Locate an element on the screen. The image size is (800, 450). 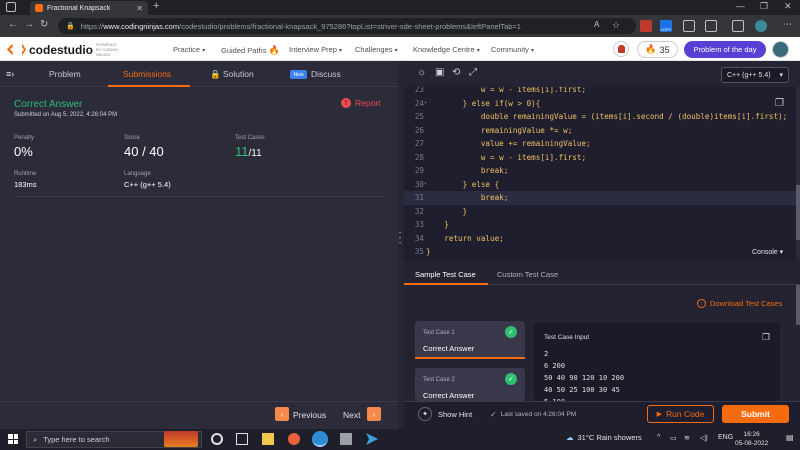
console-toggle: Console ▾ is located at coordinates (767, 252).